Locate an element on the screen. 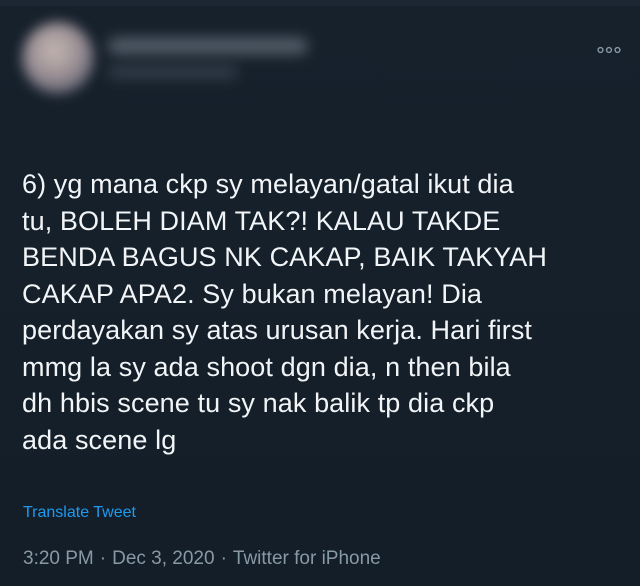 This screenshot has width=640, height=586. username-redacted is located at coordinates (173, 72).